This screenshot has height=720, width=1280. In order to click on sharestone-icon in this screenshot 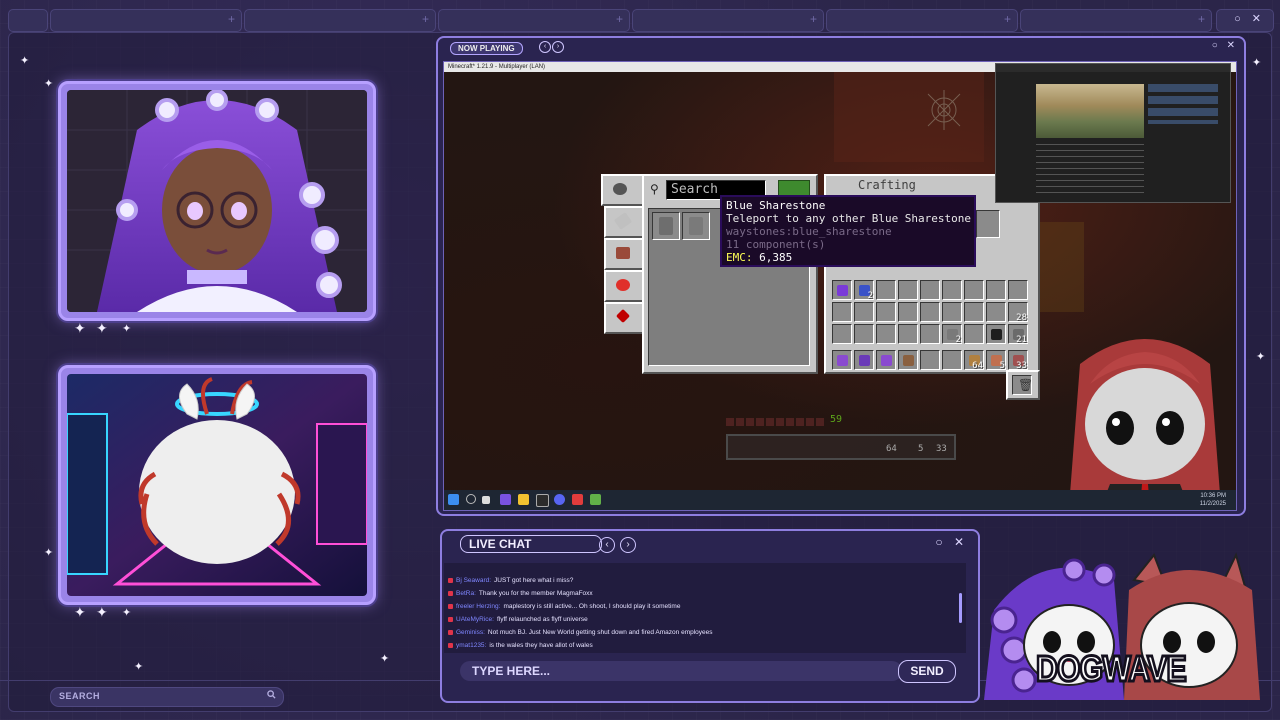, I will do `click(666, 226)`.